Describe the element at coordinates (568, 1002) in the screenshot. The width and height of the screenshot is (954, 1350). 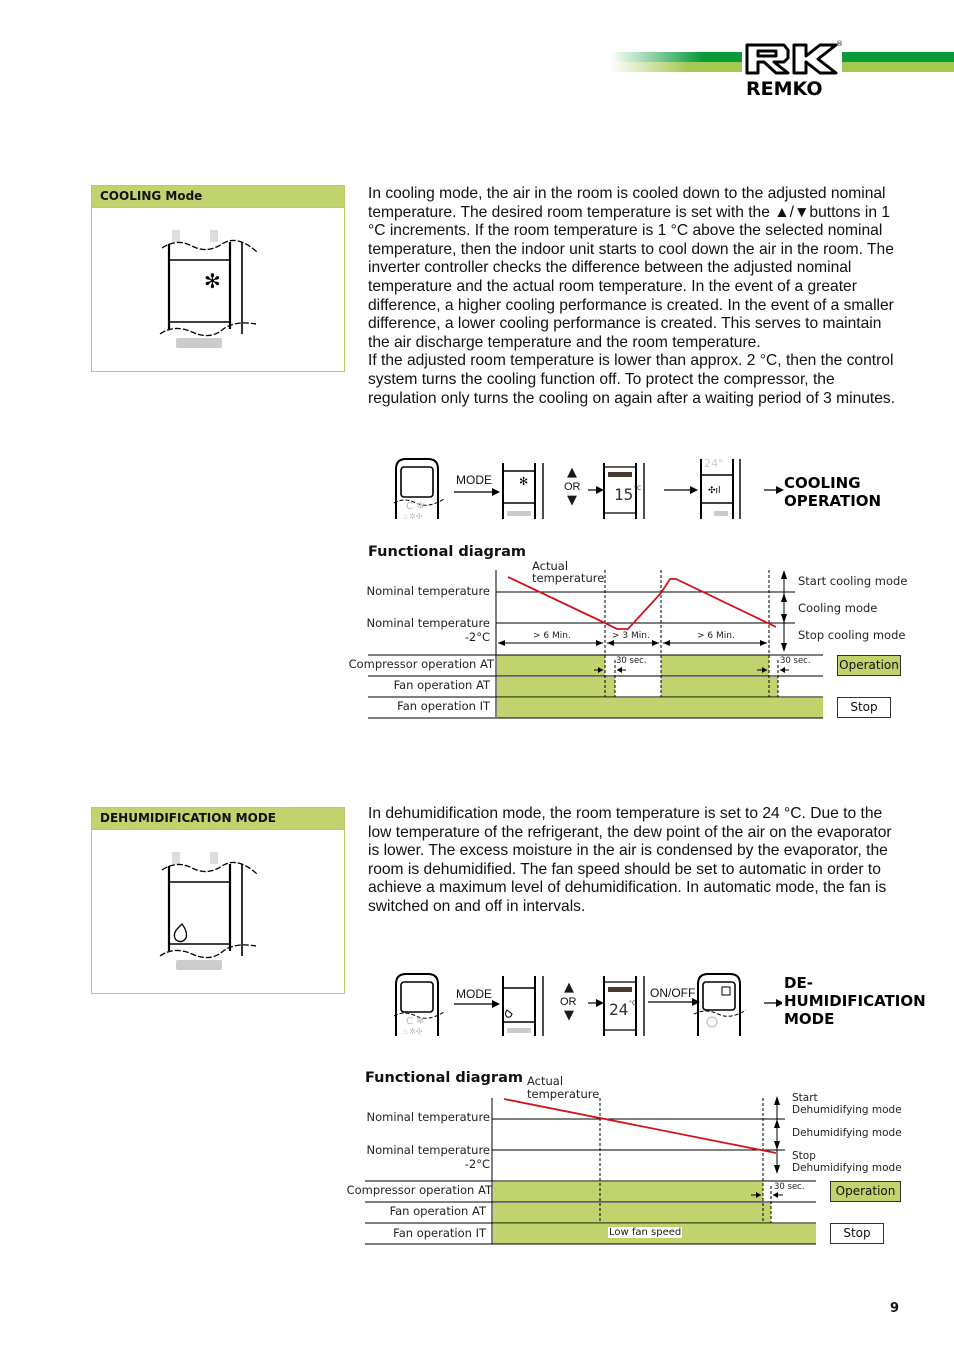
I see `or-label: OR` at that location.